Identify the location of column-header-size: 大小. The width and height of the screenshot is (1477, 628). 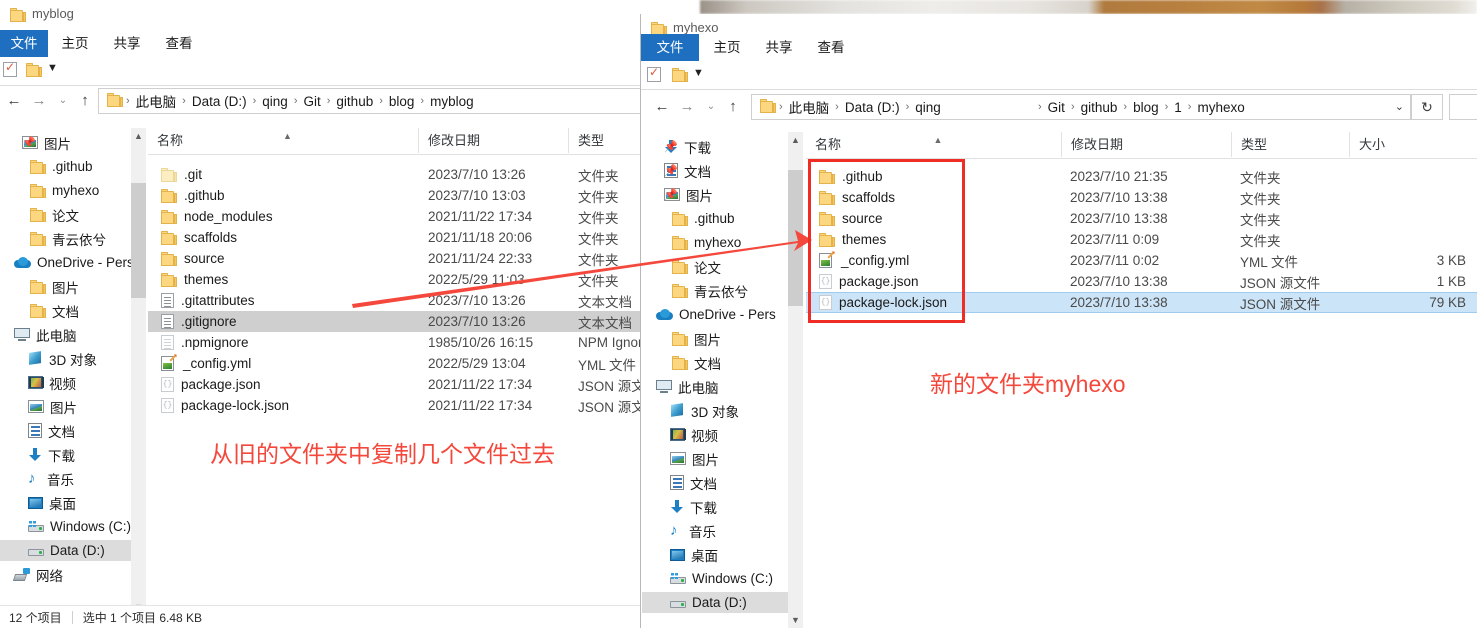
(1413, 144).